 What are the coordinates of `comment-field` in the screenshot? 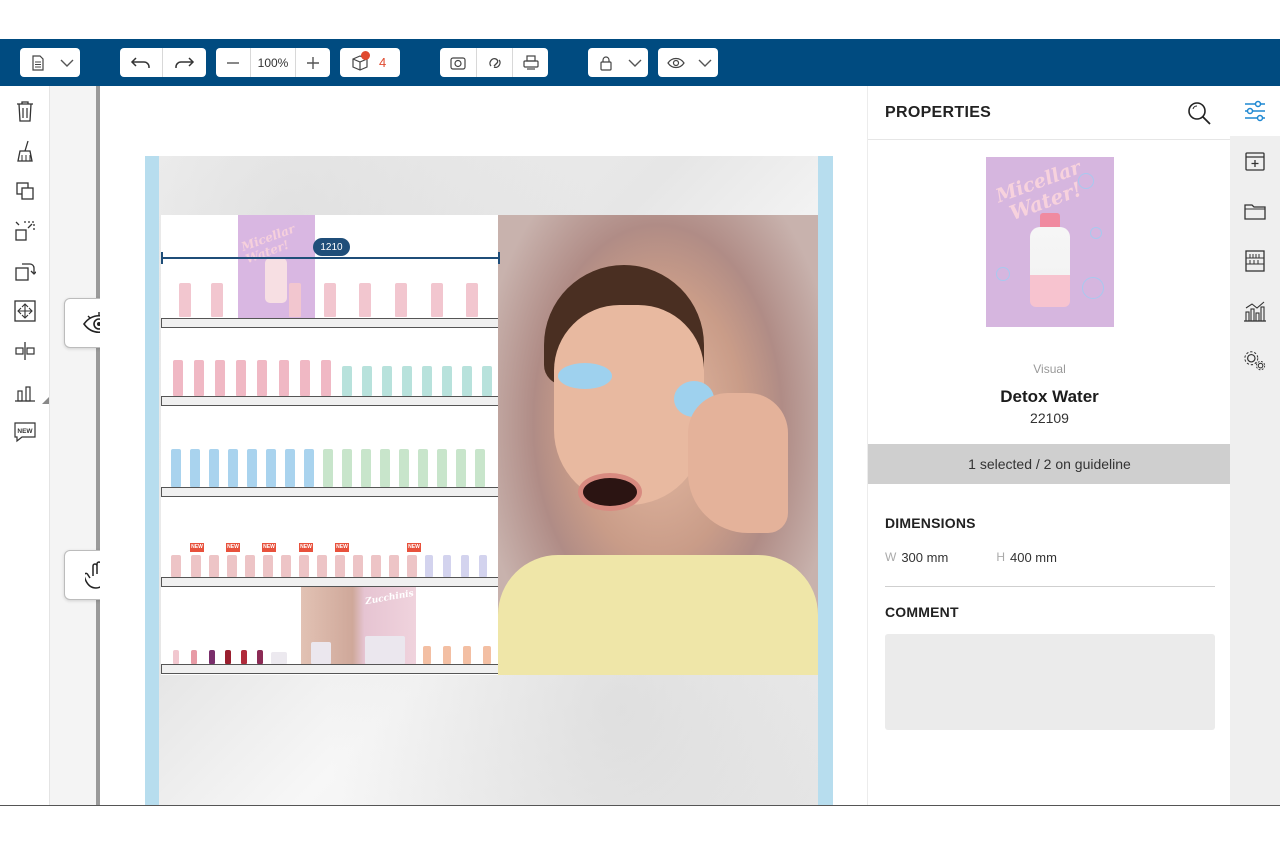 It's located at (1050, 682).